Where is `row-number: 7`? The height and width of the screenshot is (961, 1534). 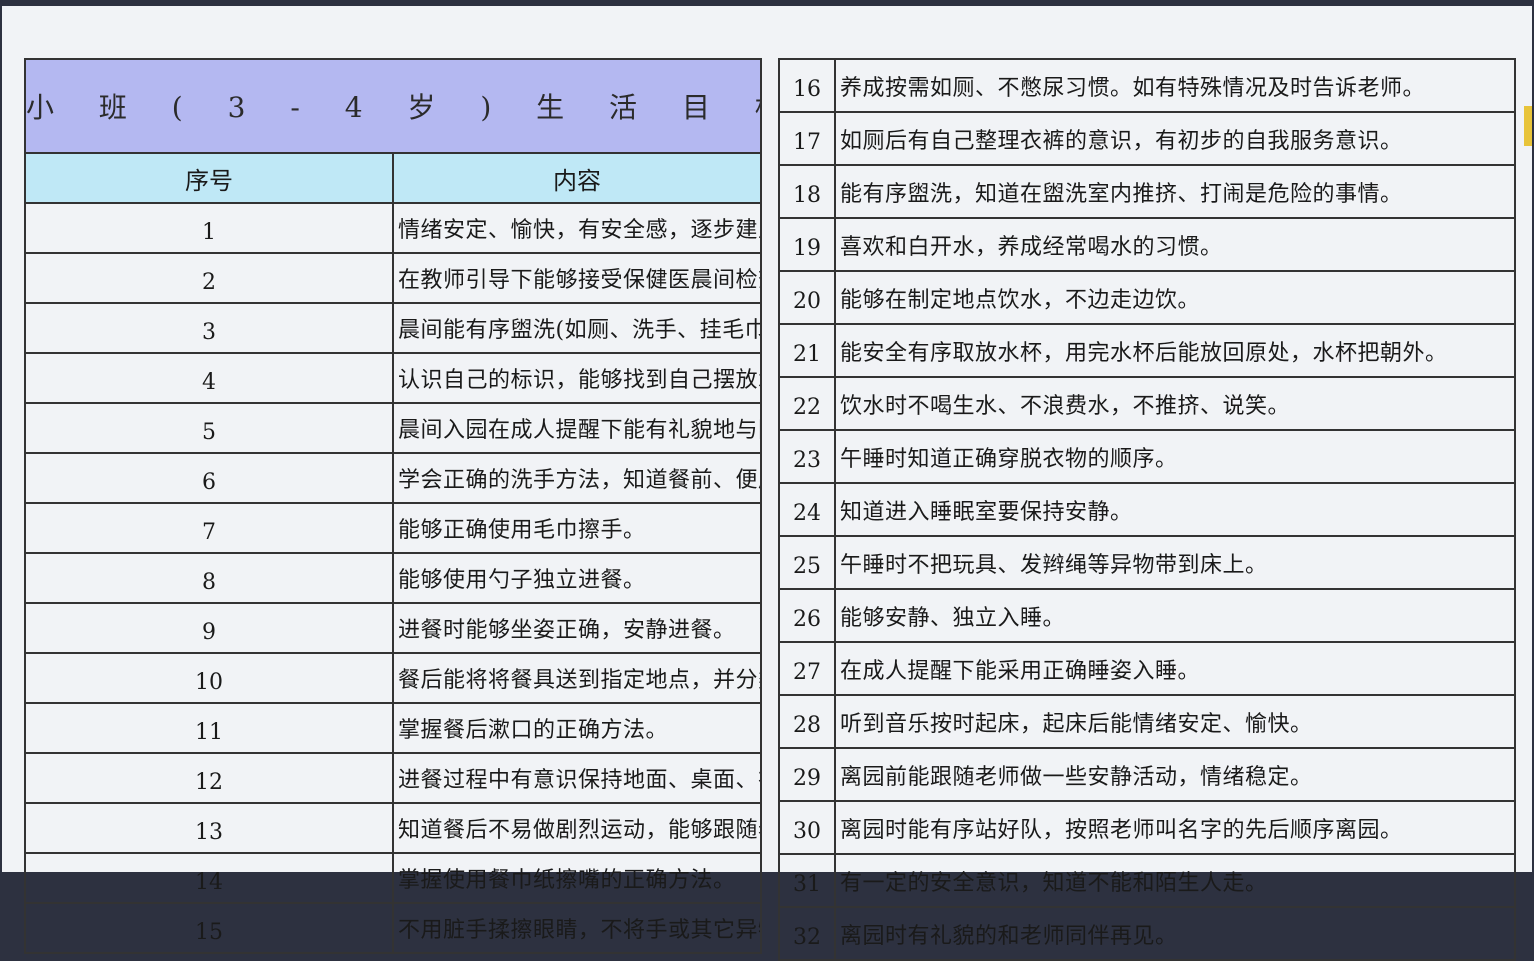 row-number: 7 is located at coordinates (209, 528).